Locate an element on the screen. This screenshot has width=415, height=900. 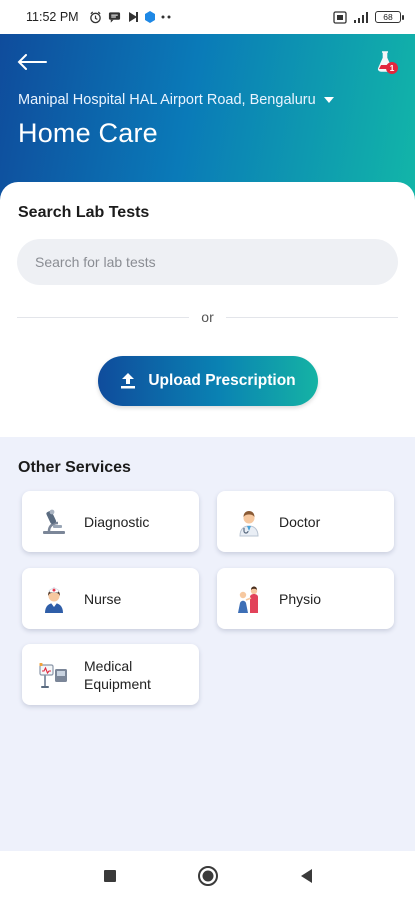
status-right: 68 is located at coordinates (368, 17).